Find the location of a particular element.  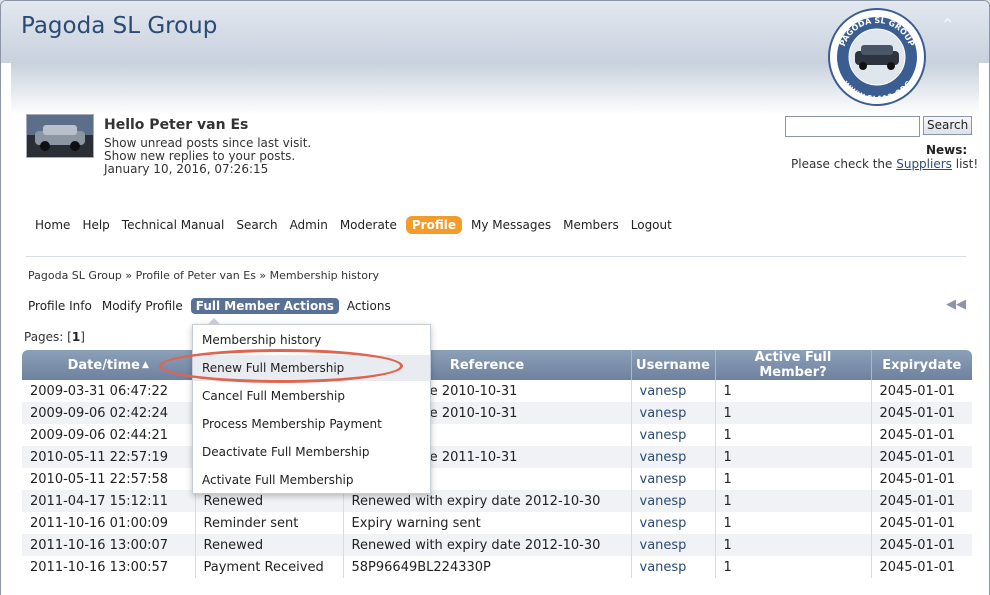

cell-datetime: 2009-03-31 06:47:22 is located at coordinates (108, 391).